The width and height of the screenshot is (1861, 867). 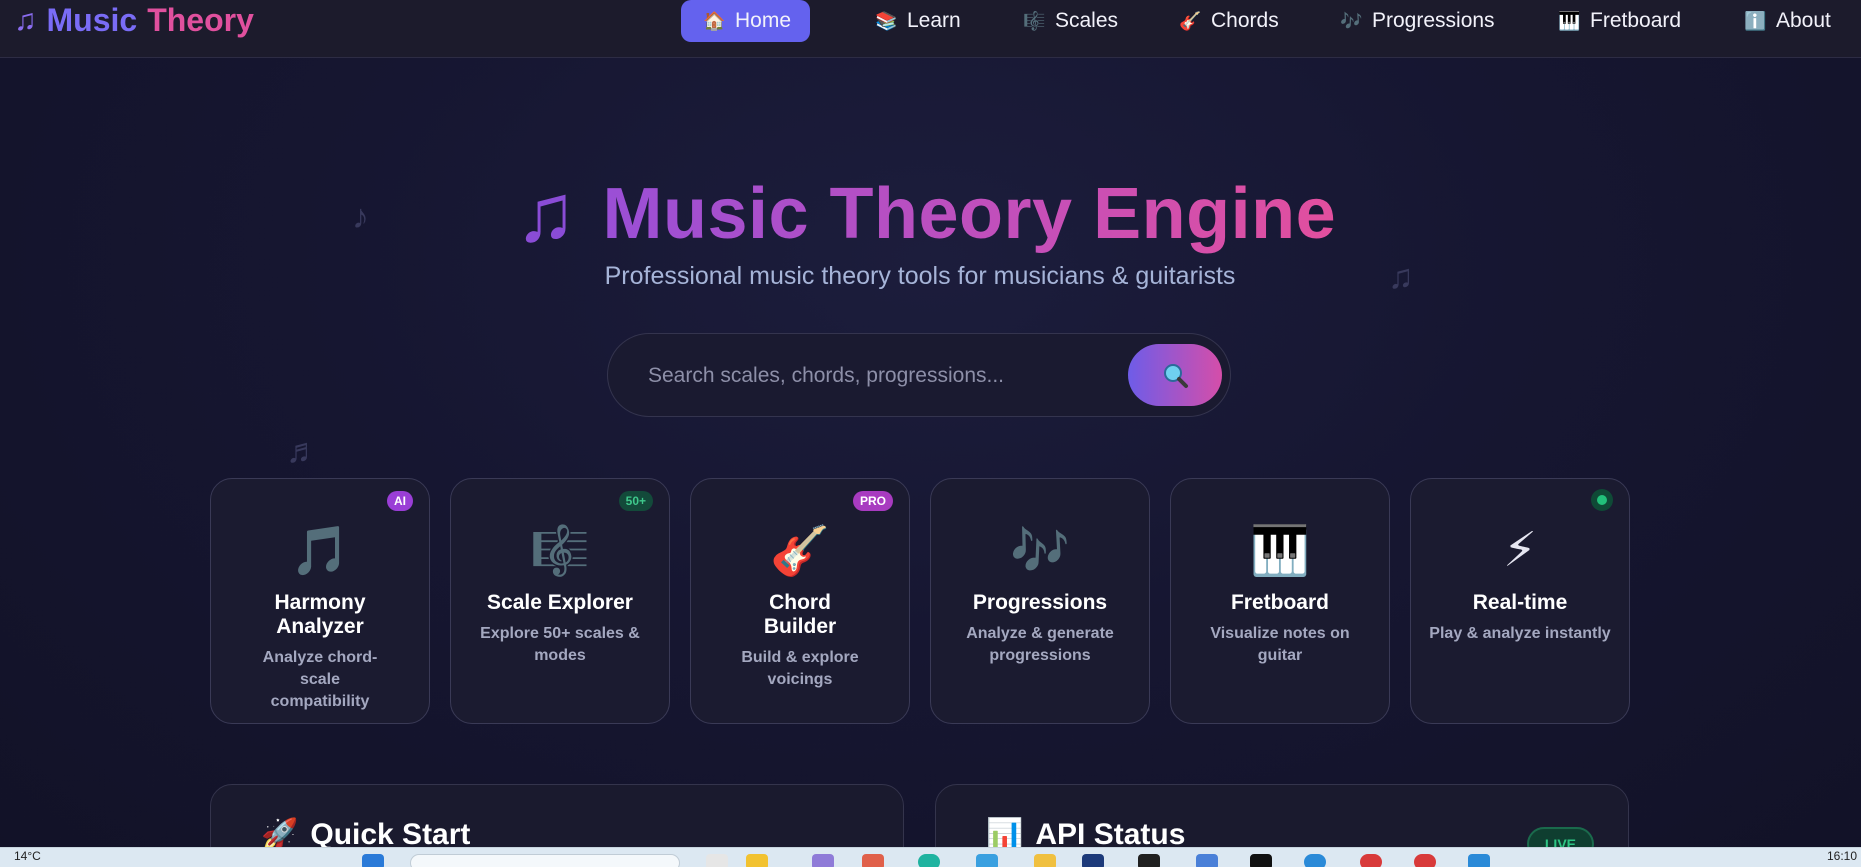 What do you see at coordinates (303, 451) in the screenshot?
I see `floating-note-icon: ♬` at bounding box center [303, 451].